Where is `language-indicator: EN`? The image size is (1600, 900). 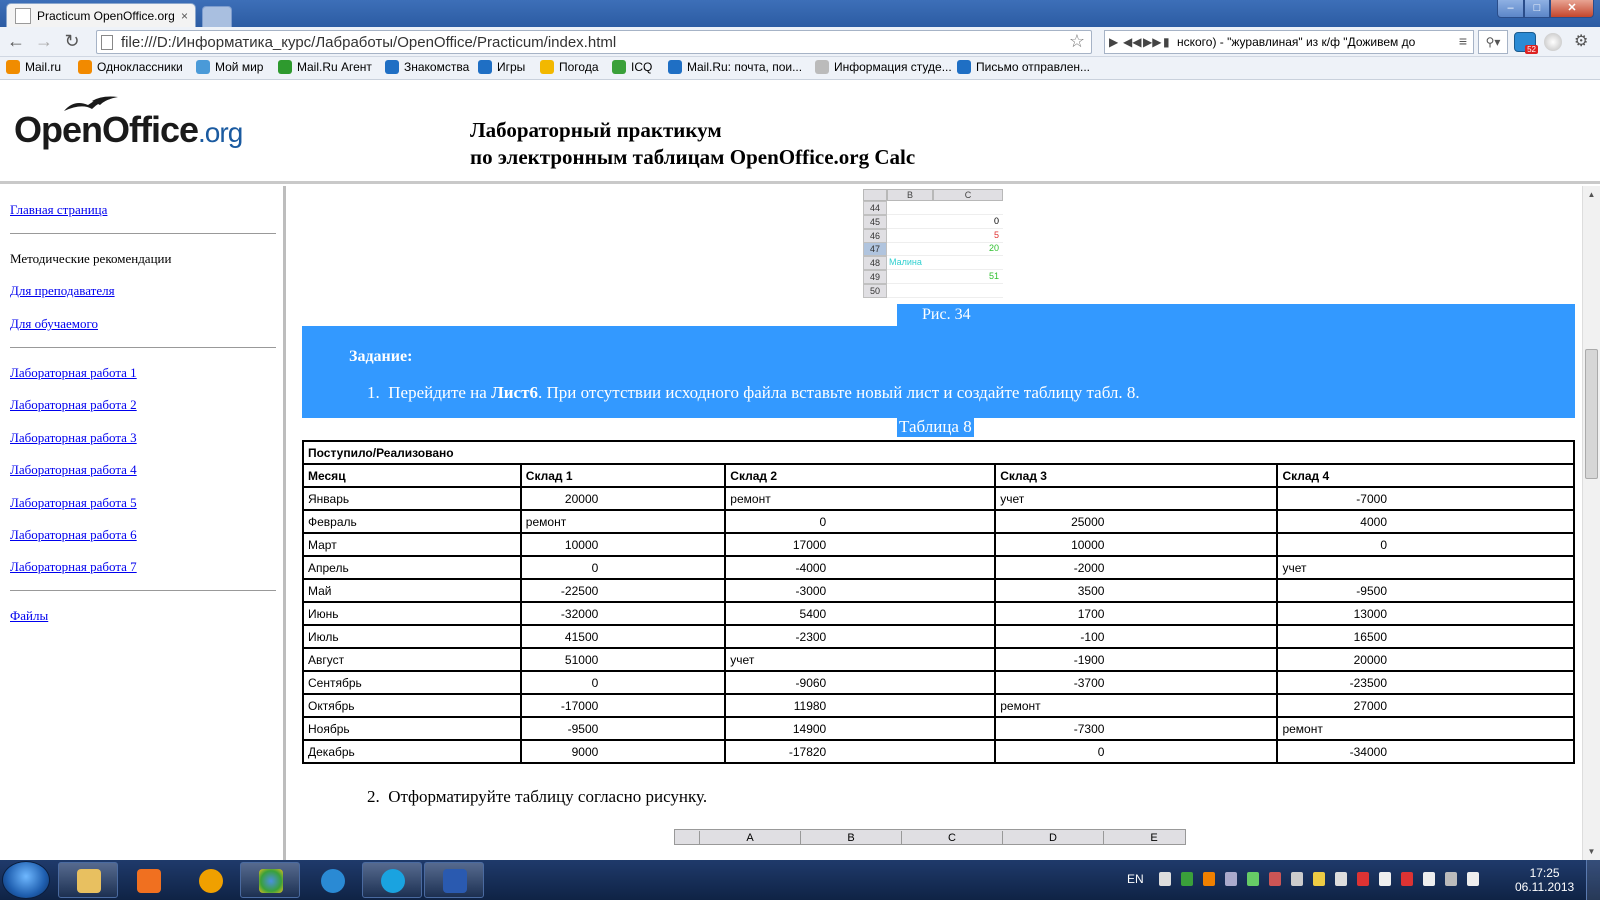 language-indicator: EN is located at coordinates (1135, 879).